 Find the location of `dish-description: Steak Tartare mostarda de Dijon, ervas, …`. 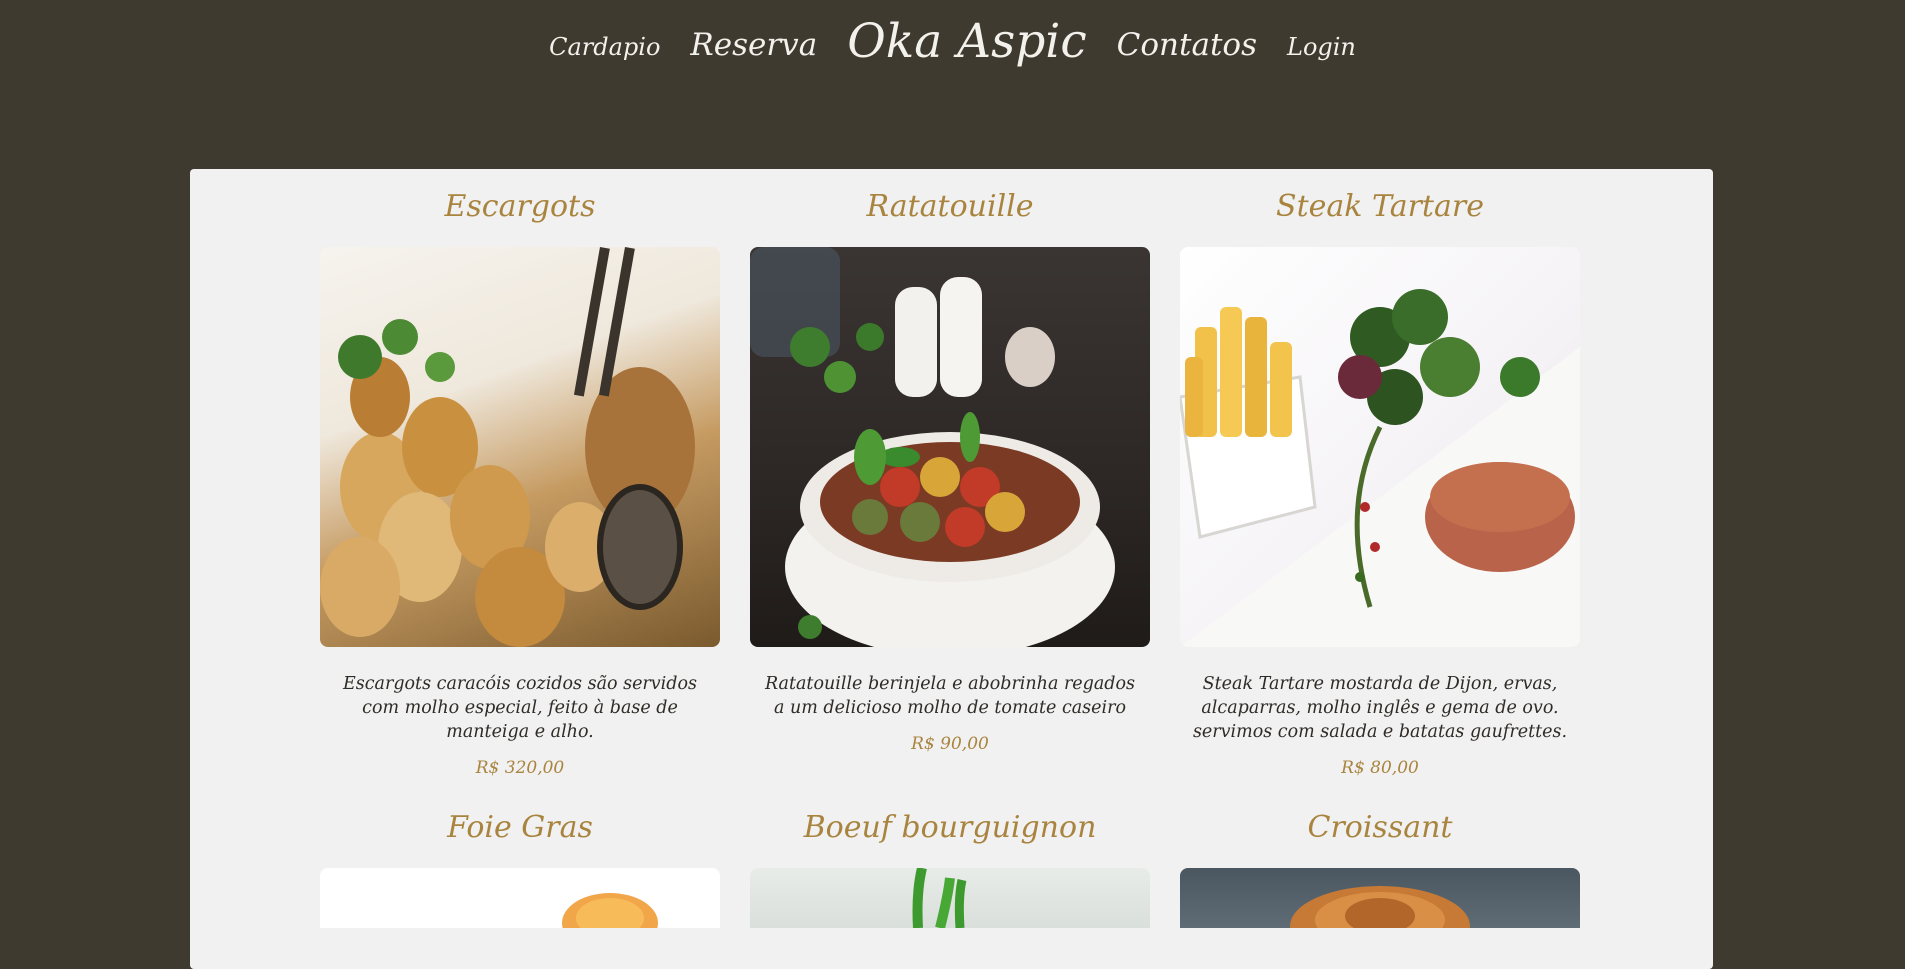

dish-description: Steak Tartare mostarda de Dijon, ervas, … is located at coordinates (1380, 708).